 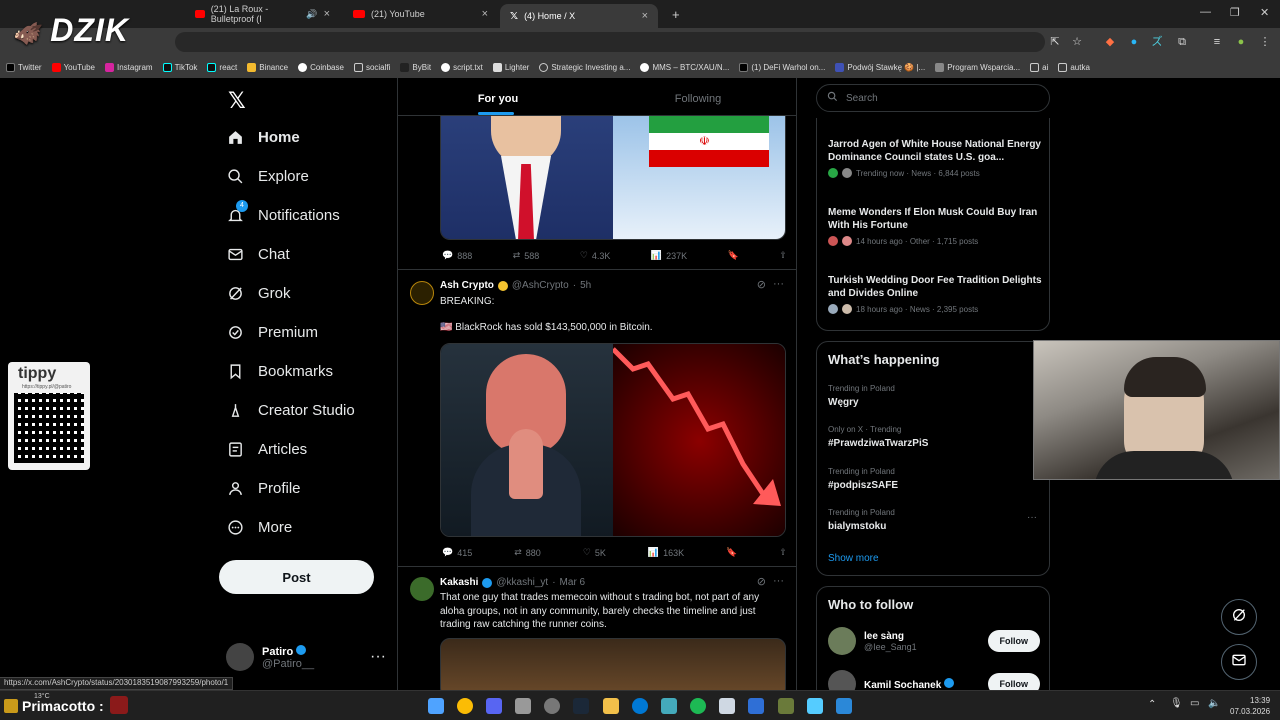 I want to click on follow-button: Follow, so click(x=1013, y=641).